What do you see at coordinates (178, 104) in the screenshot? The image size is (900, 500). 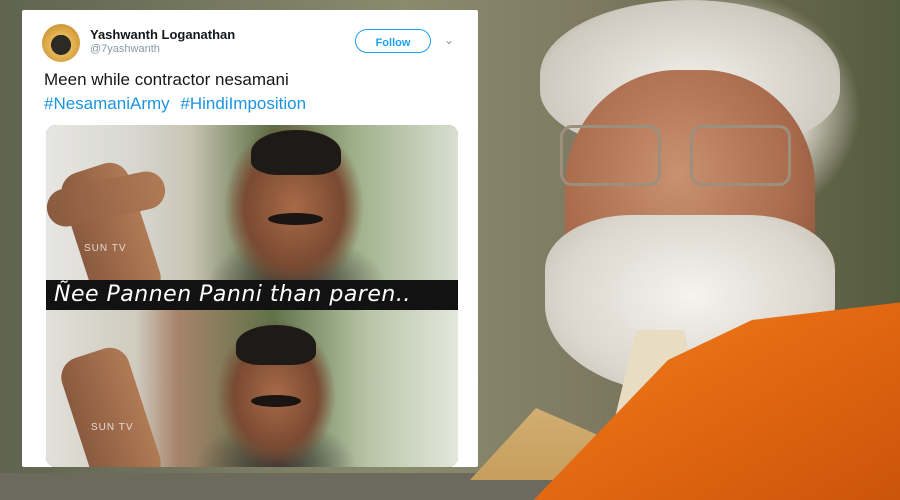 I see `tweet-hashtags: #NesamaniArmy #HindiImposition` at bounding box center [178, 104].